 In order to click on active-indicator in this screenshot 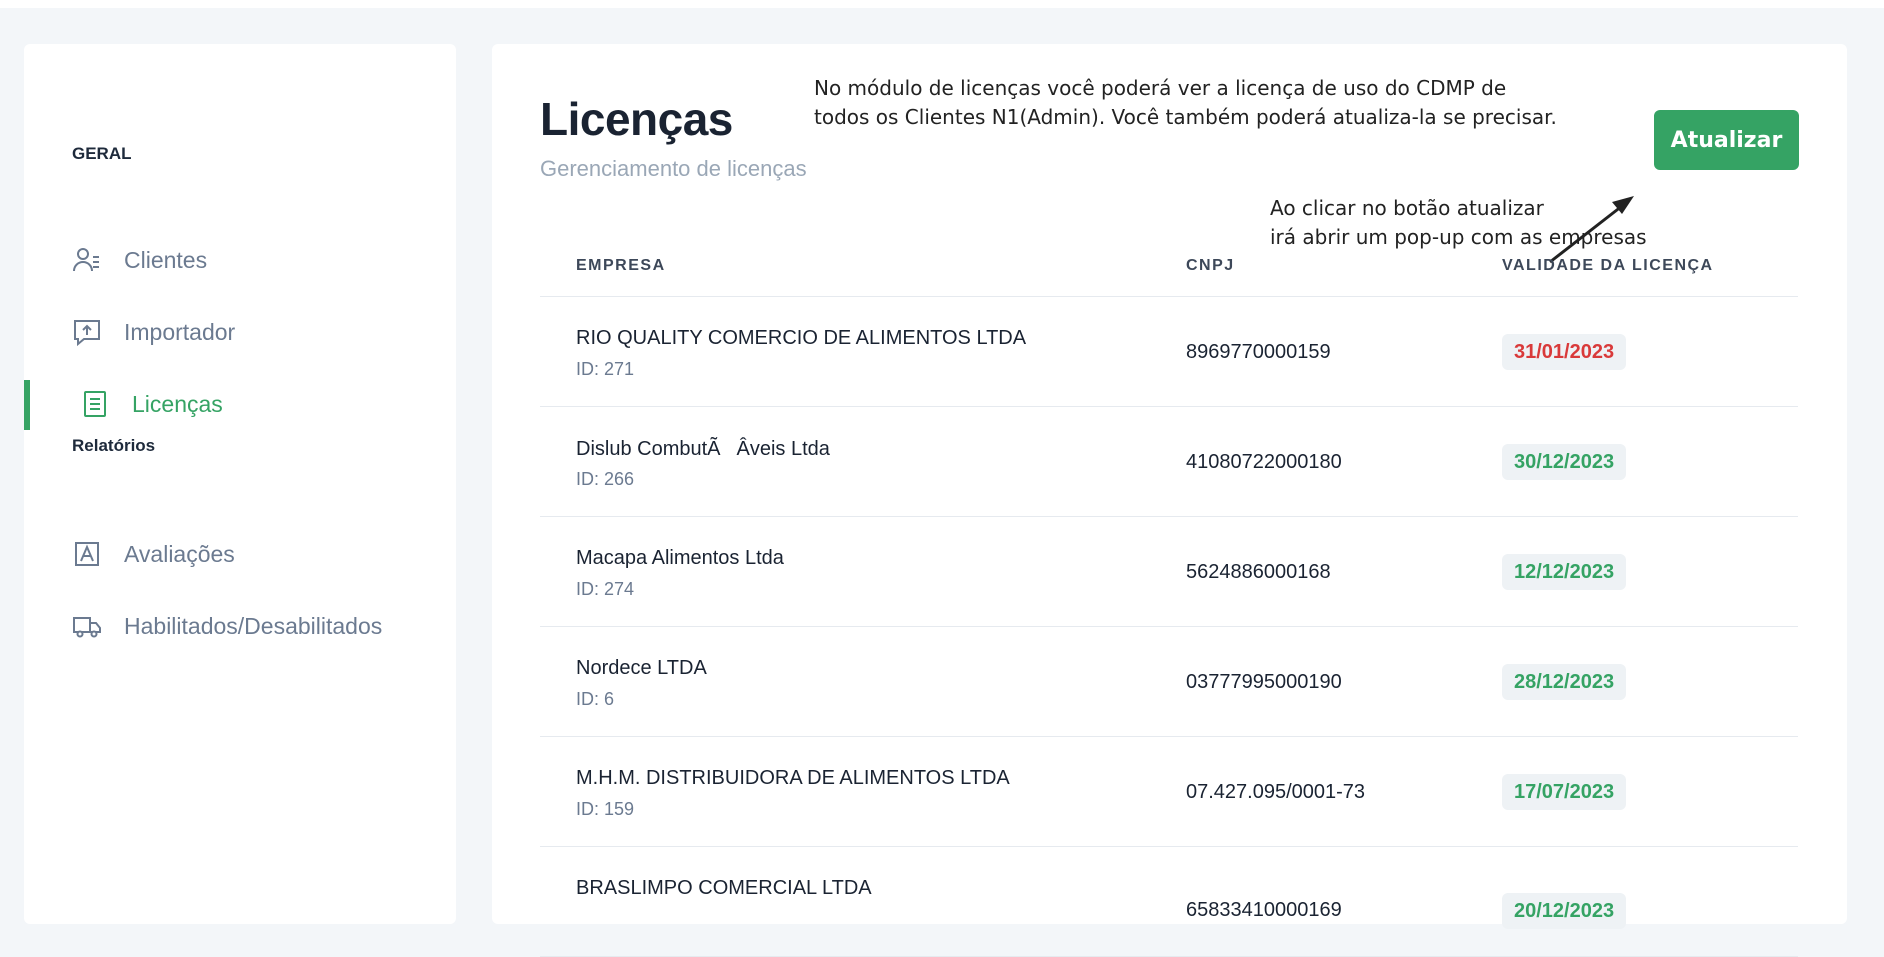, I will do `click(27, 405)`.